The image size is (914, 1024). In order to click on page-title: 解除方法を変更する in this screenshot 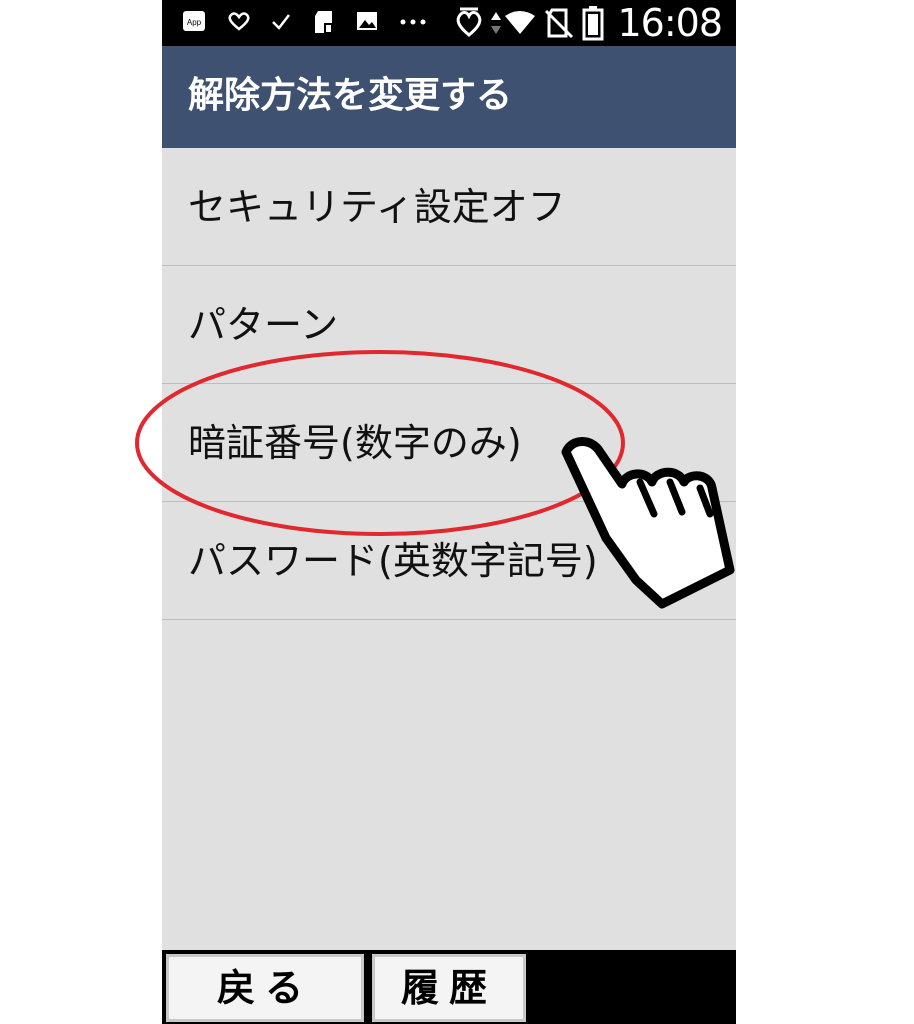, I will do `click(350, 95)`.